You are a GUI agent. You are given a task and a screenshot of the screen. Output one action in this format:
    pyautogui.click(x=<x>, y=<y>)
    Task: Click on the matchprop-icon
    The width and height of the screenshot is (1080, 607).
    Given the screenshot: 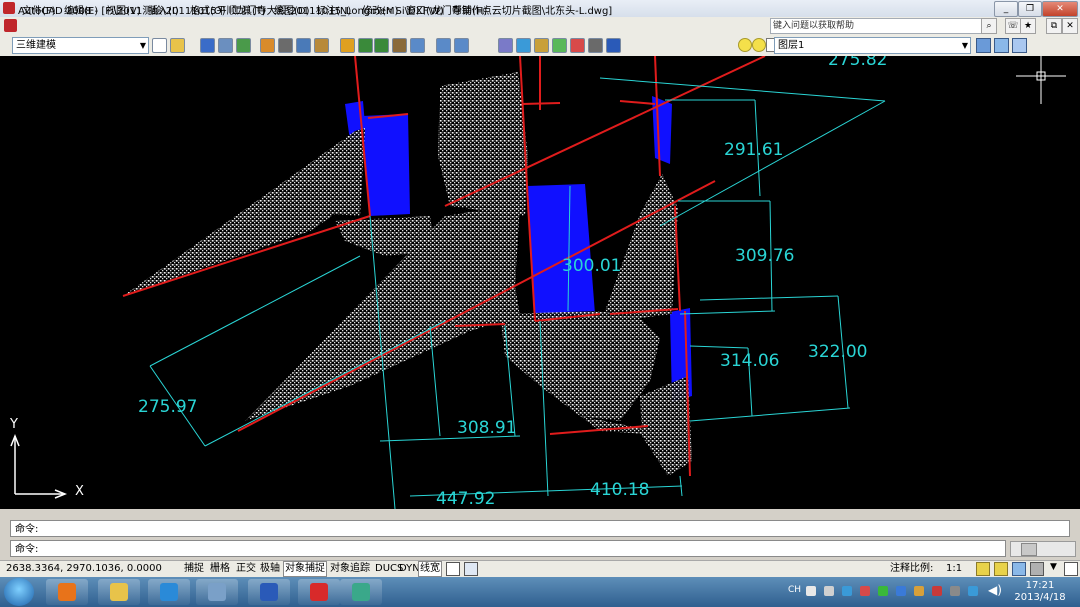 What is the action you would take?
    pyautogui.click(x=347, y=45)
    